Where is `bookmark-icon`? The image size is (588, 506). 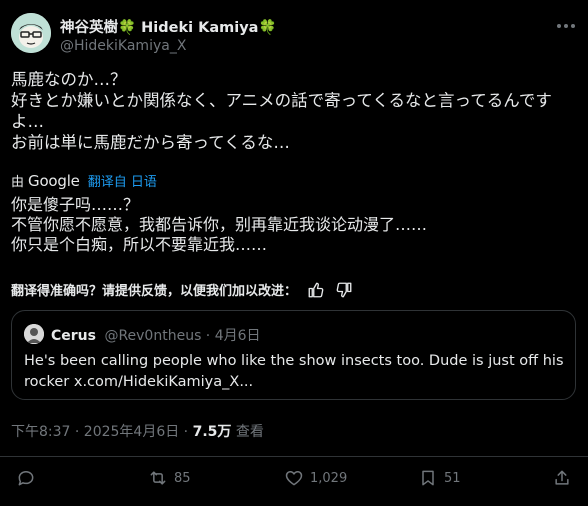
bookmark-icon is located at coordinates (428, 478).